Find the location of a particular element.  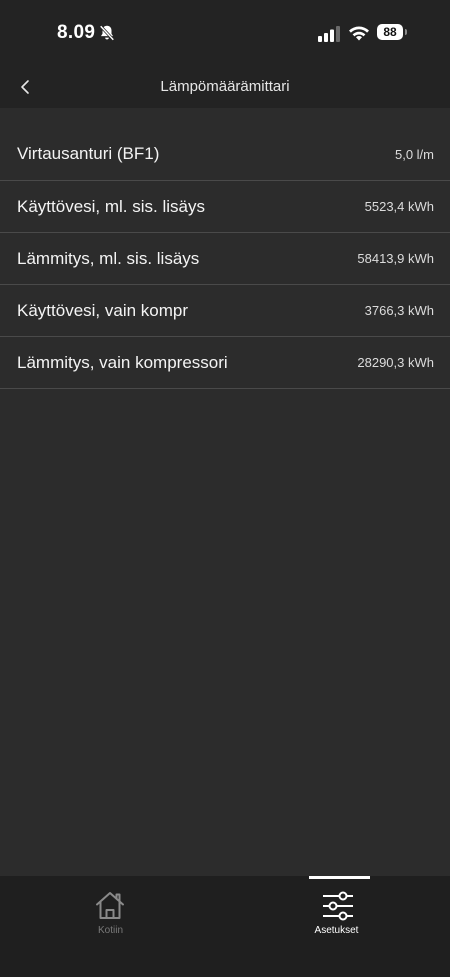

row-value: 5523,4 kWh is located at coordinates (399, 206).